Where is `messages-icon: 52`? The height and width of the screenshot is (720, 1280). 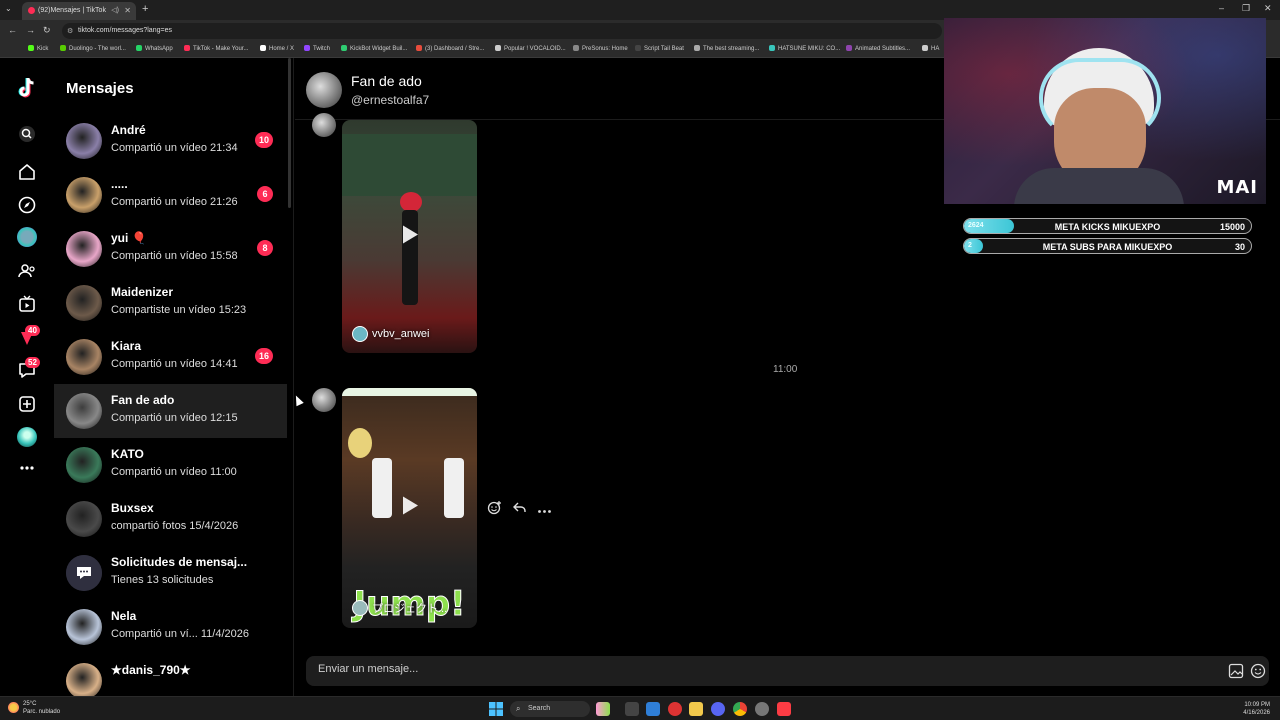
messages-icon: 52 is located at coordinates (28, 368).